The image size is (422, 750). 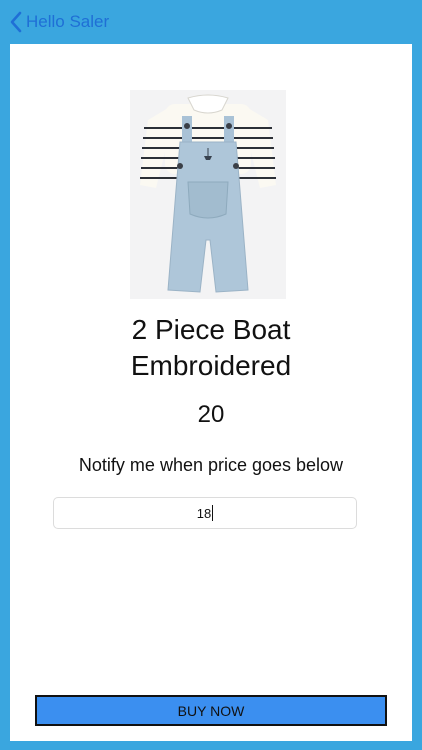 I want to click on price-threshold-value: 18, so click(x=204, y=513).